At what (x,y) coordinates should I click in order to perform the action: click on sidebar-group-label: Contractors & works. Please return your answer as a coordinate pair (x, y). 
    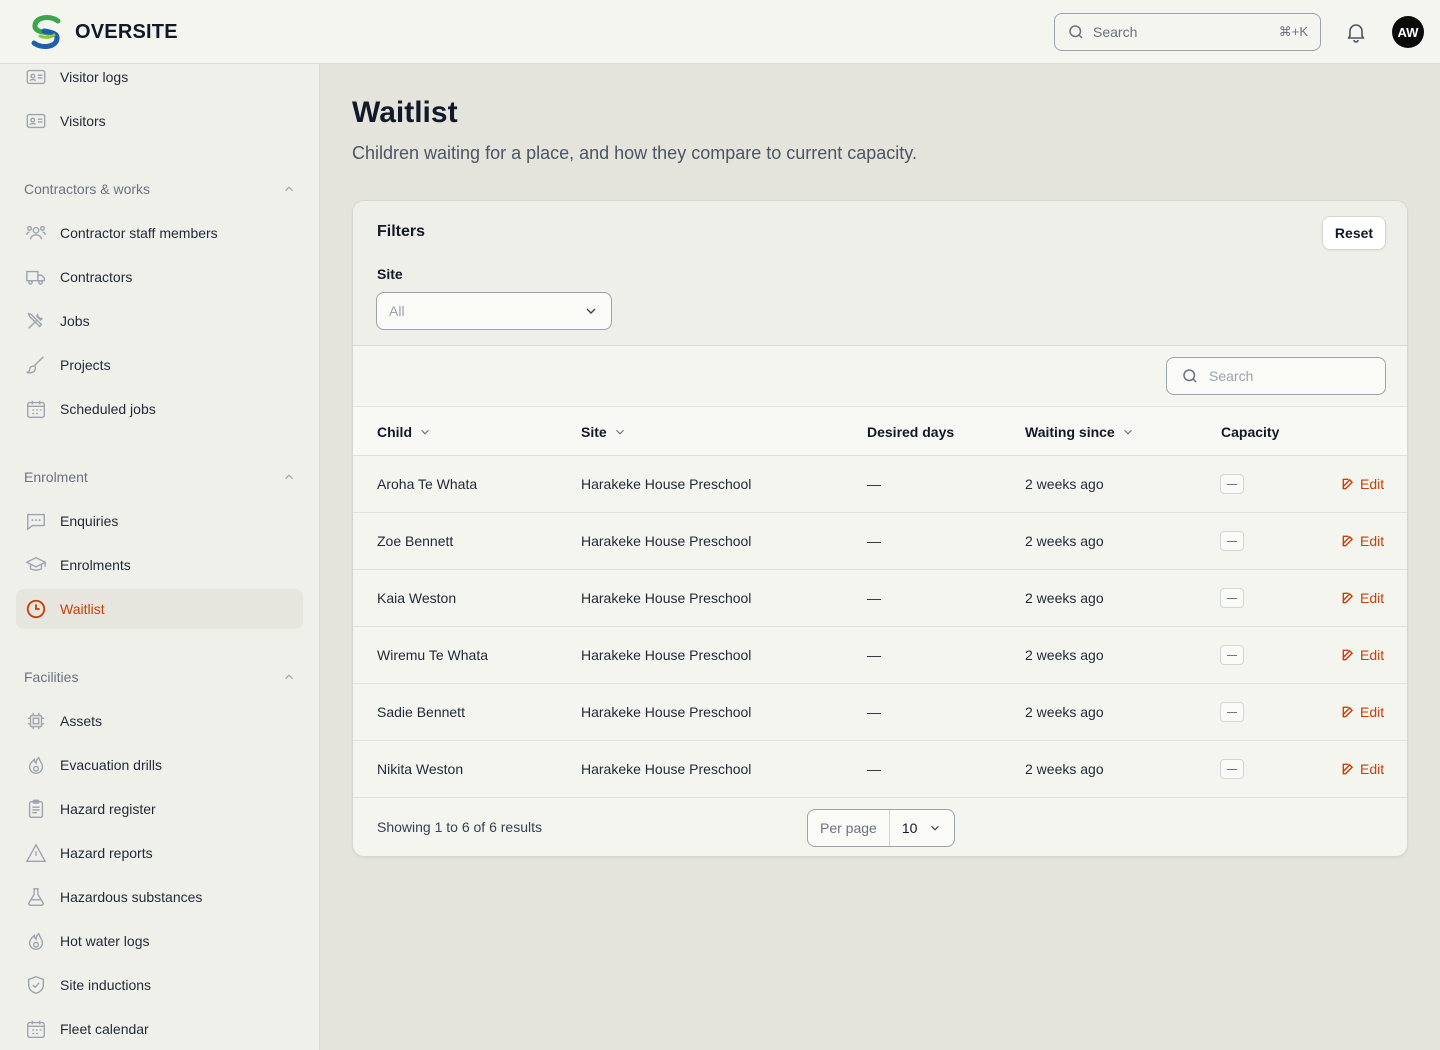
    Looking at the image, I should click on (87, 189).